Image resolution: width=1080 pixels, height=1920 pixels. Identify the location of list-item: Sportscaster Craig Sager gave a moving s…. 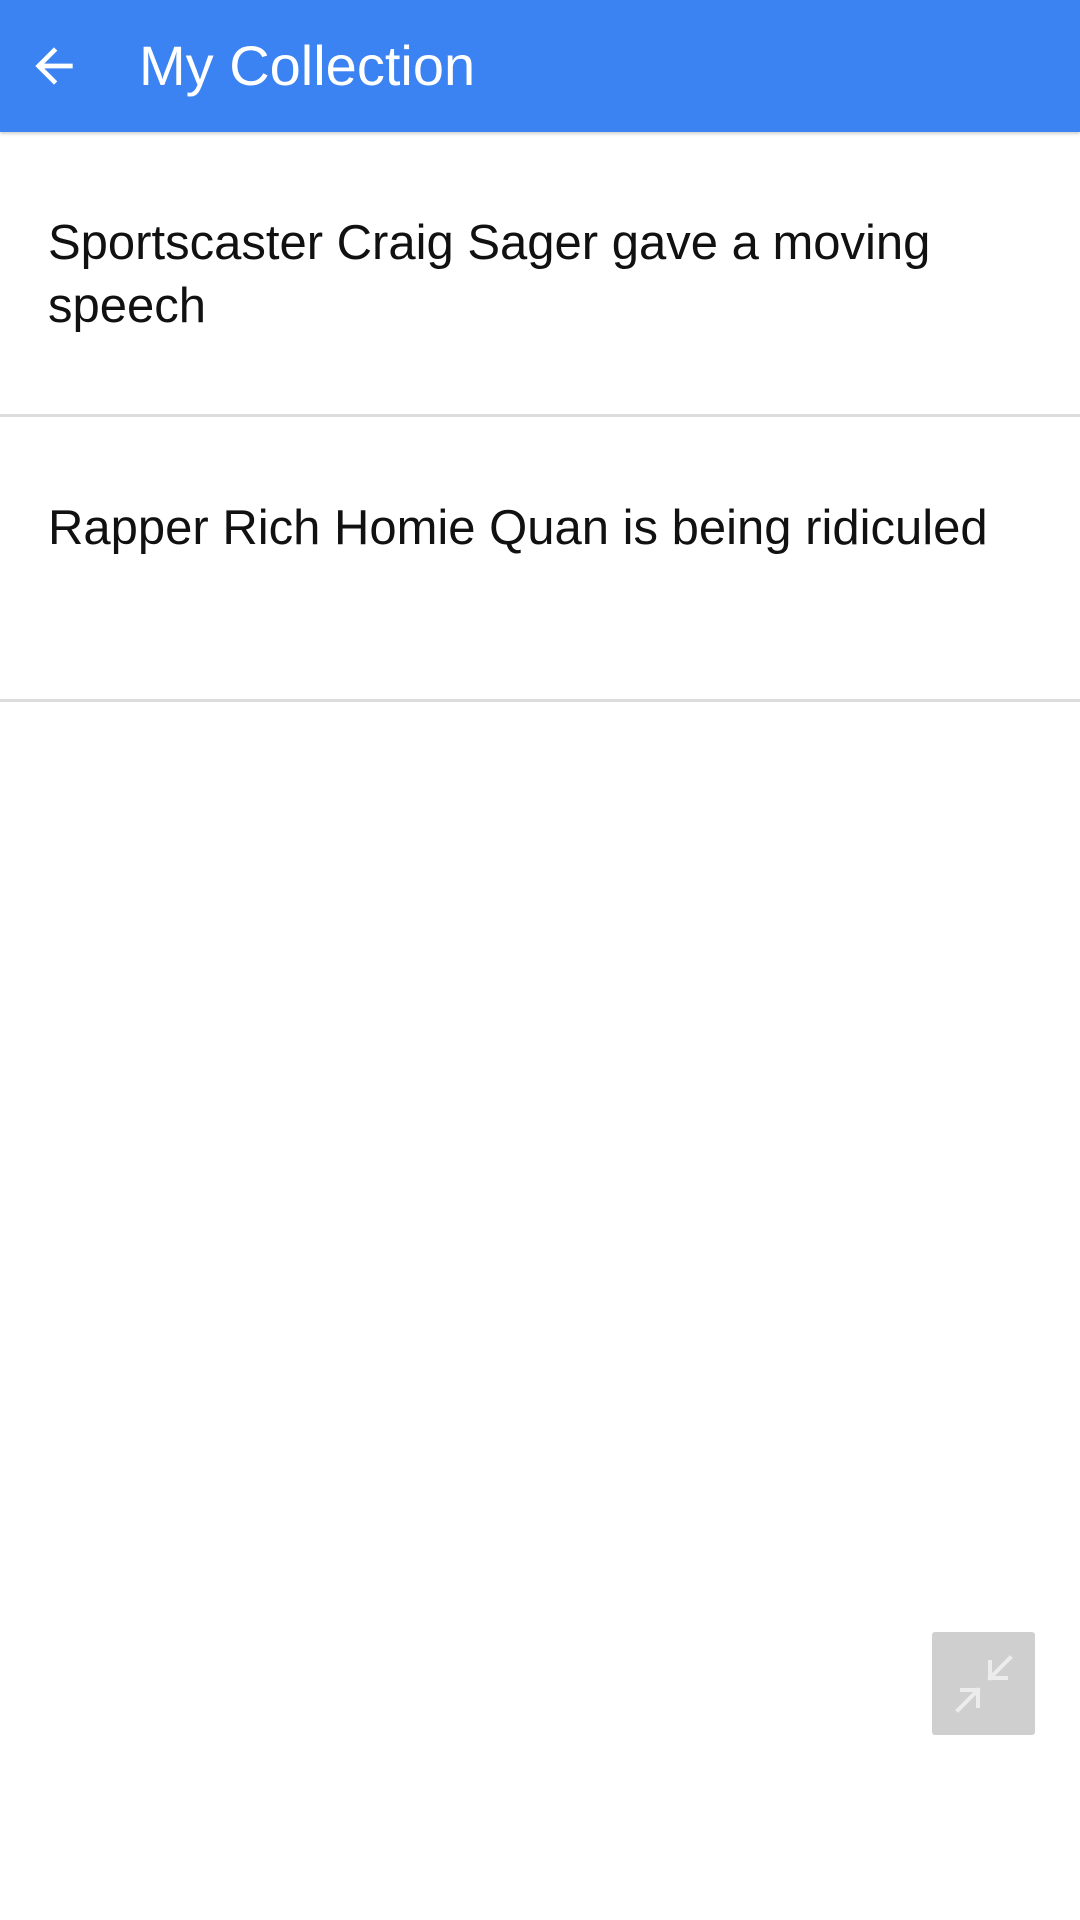
(540, 274).